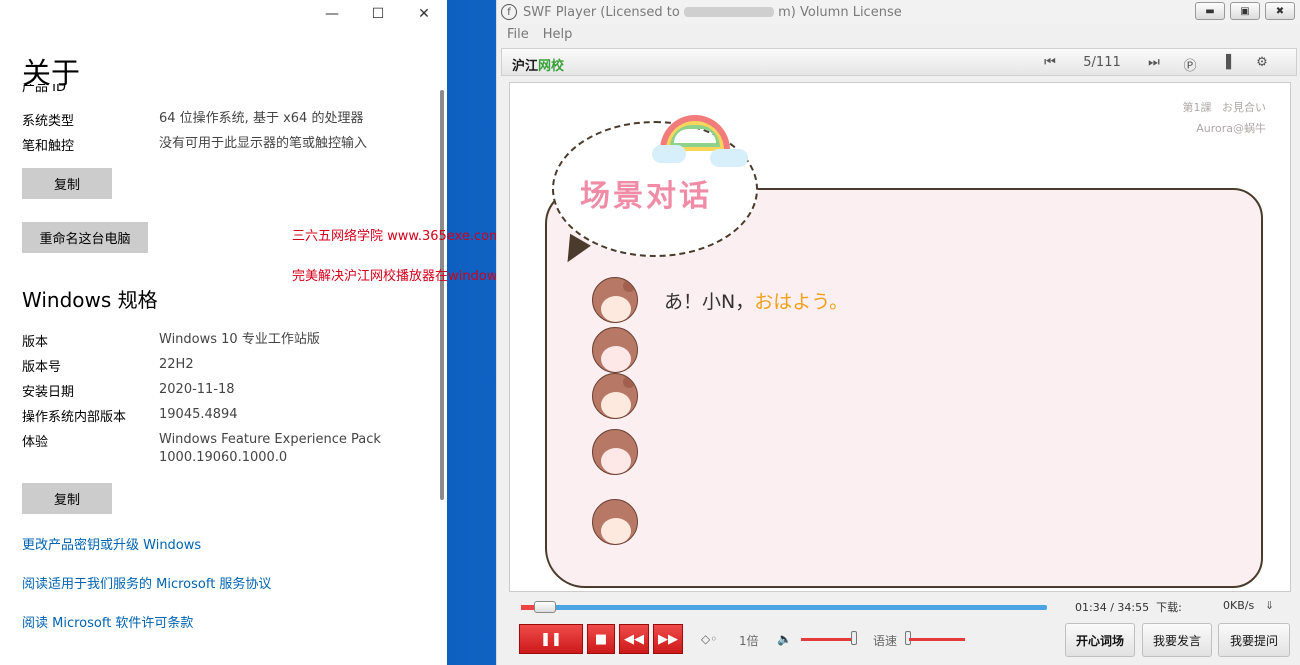  I want to click on dictionary-icon: Ⓟ, so click(1190, 64).